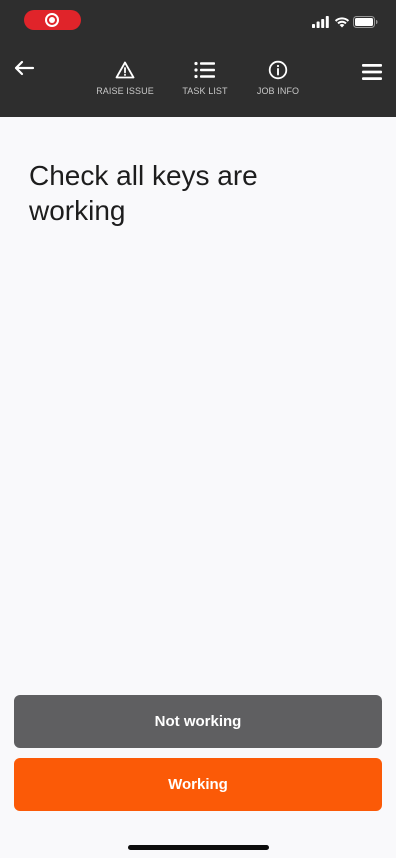  I want to click on nav-job-info: JOB INFO, so click(278, 77).